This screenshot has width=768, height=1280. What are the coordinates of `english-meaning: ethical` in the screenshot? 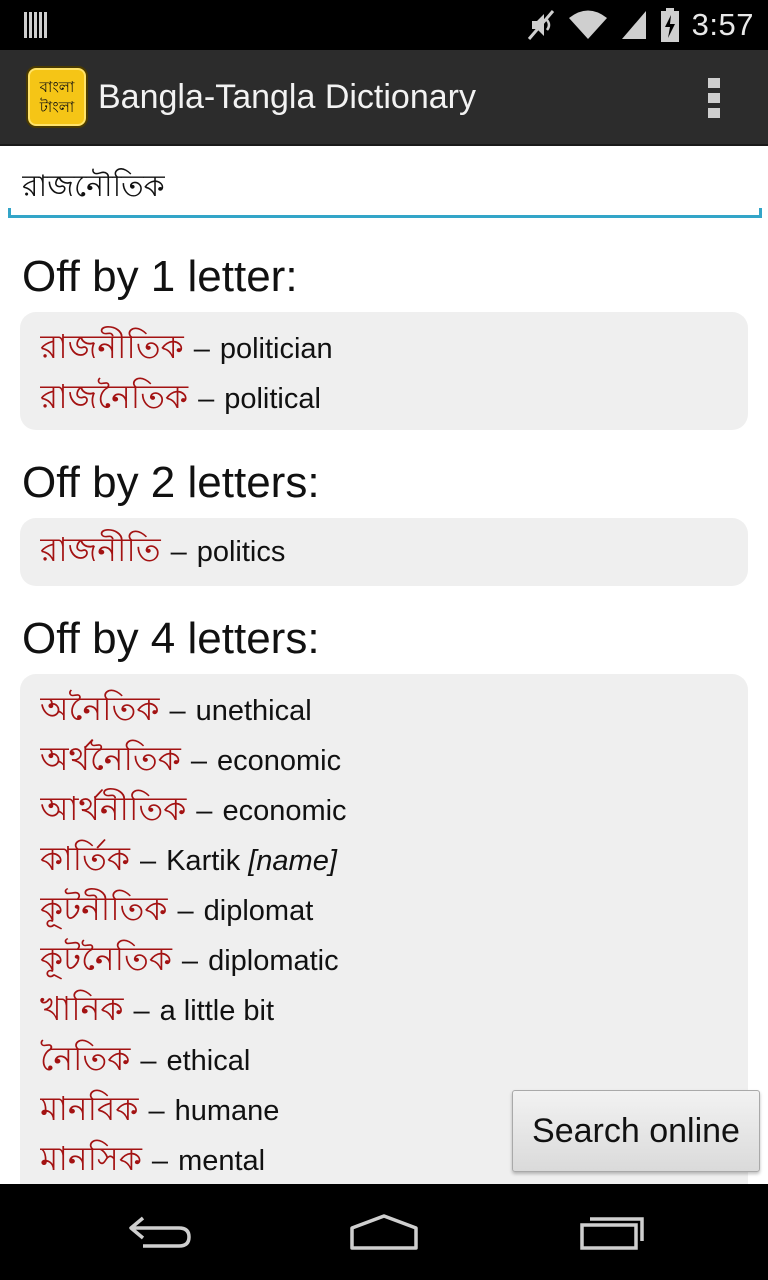 It's located at (208, 1060).